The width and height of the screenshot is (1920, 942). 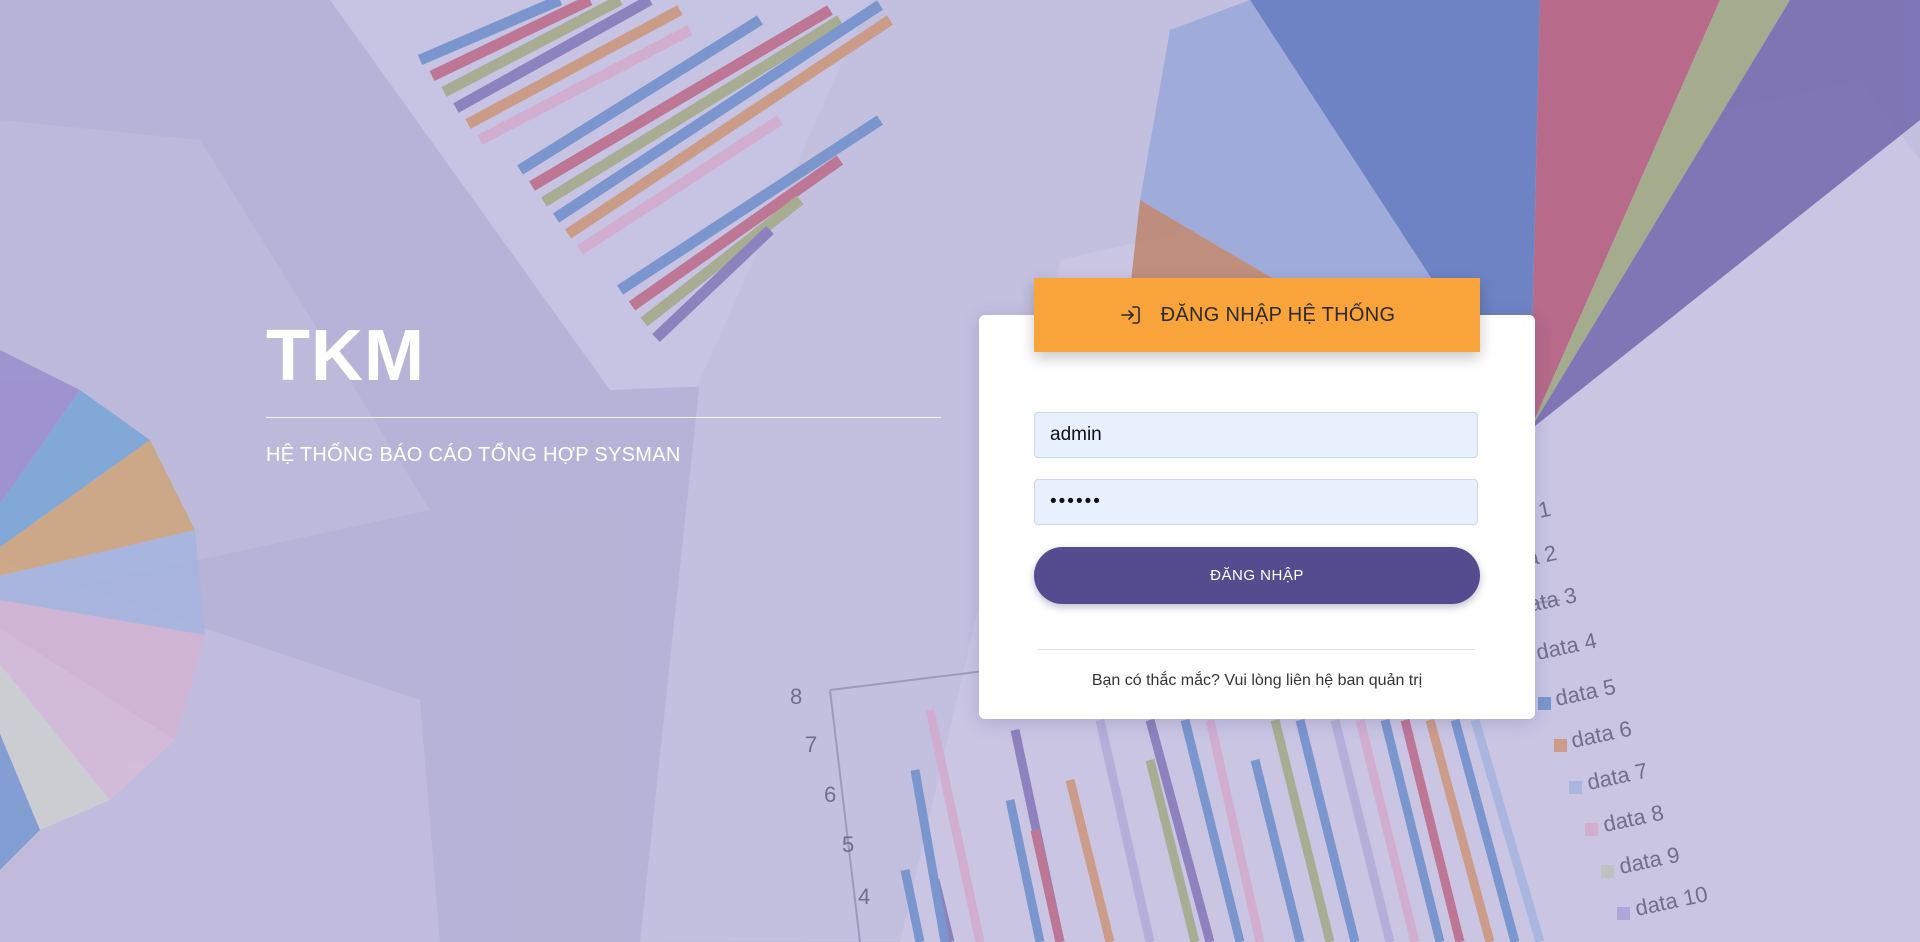 What do you see at coordinates (1130, 315) in the screenshot?
I see `login-icon` at bounding box center [1130, 315].